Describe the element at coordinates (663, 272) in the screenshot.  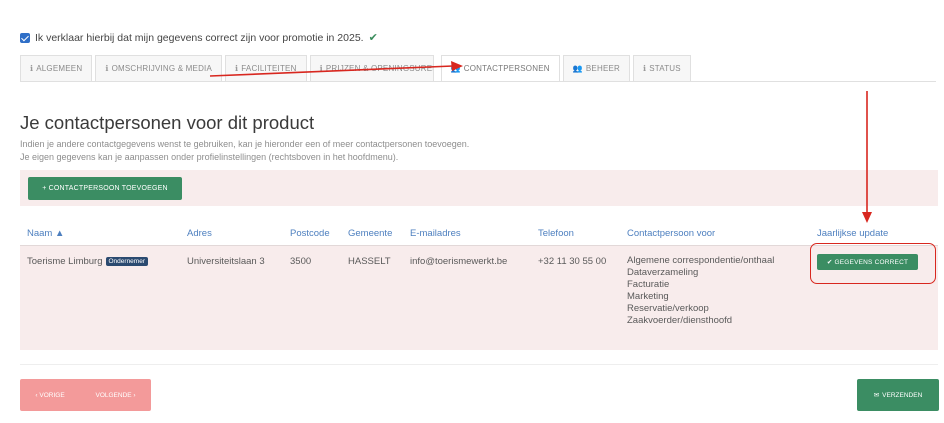
I see `list-item: Dataverzameling` at that location.